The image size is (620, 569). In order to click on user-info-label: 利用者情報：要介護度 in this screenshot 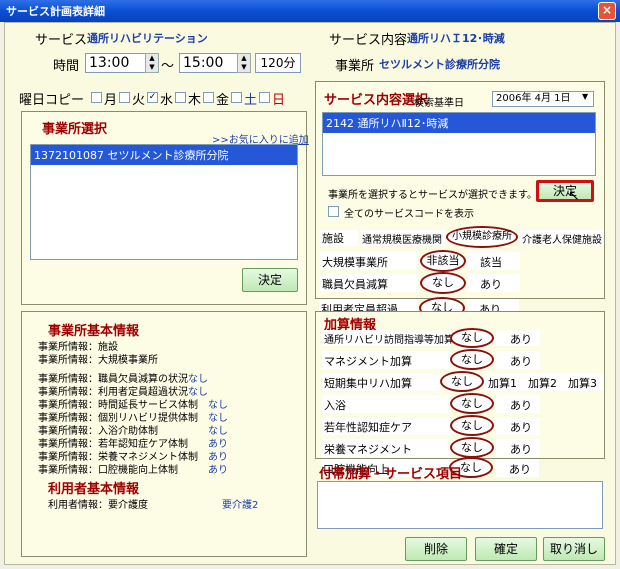, I will do `click(98, 505)`.